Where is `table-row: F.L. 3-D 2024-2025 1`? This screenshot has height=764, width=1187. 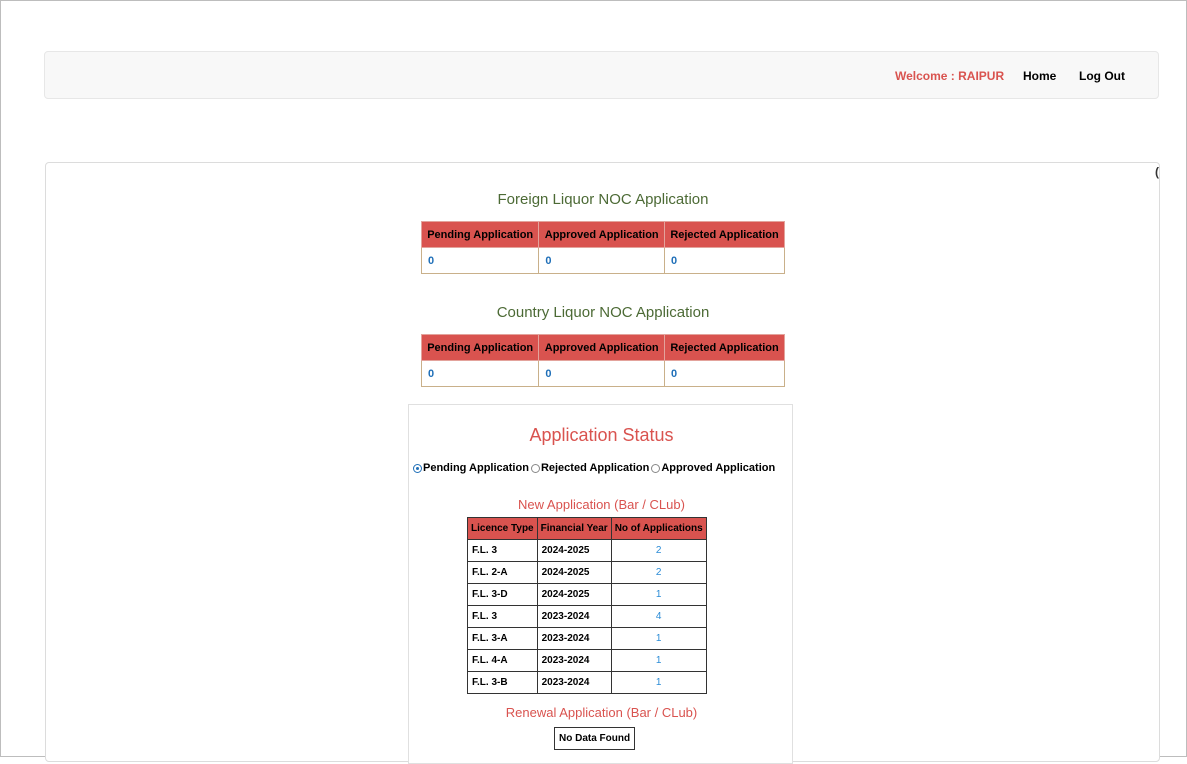 table-row: F.L. 3-D 2024-2025 1 is located at coordinates (587, 594).